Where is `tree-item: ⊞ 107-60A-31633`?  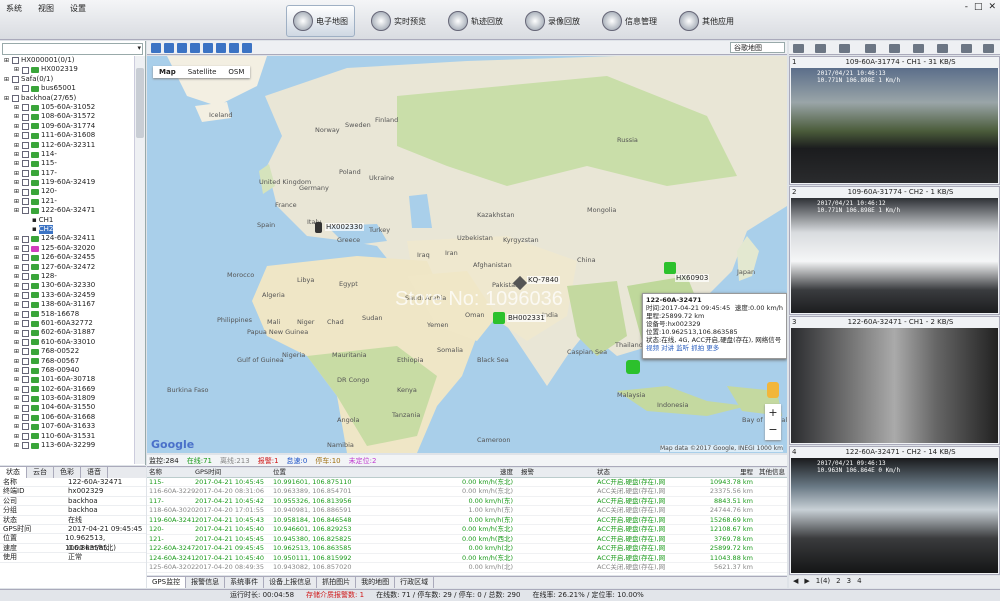 tree-item: ⊞ 107-60A-31633 is located at coordinates (66, 426).